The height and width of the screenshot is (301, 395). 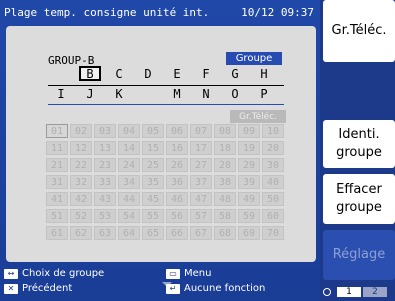 What do you see at coordinates (177, 233) in the screenshot?
I see `unit-number-cell: 66` at bounding box center [177, 233].